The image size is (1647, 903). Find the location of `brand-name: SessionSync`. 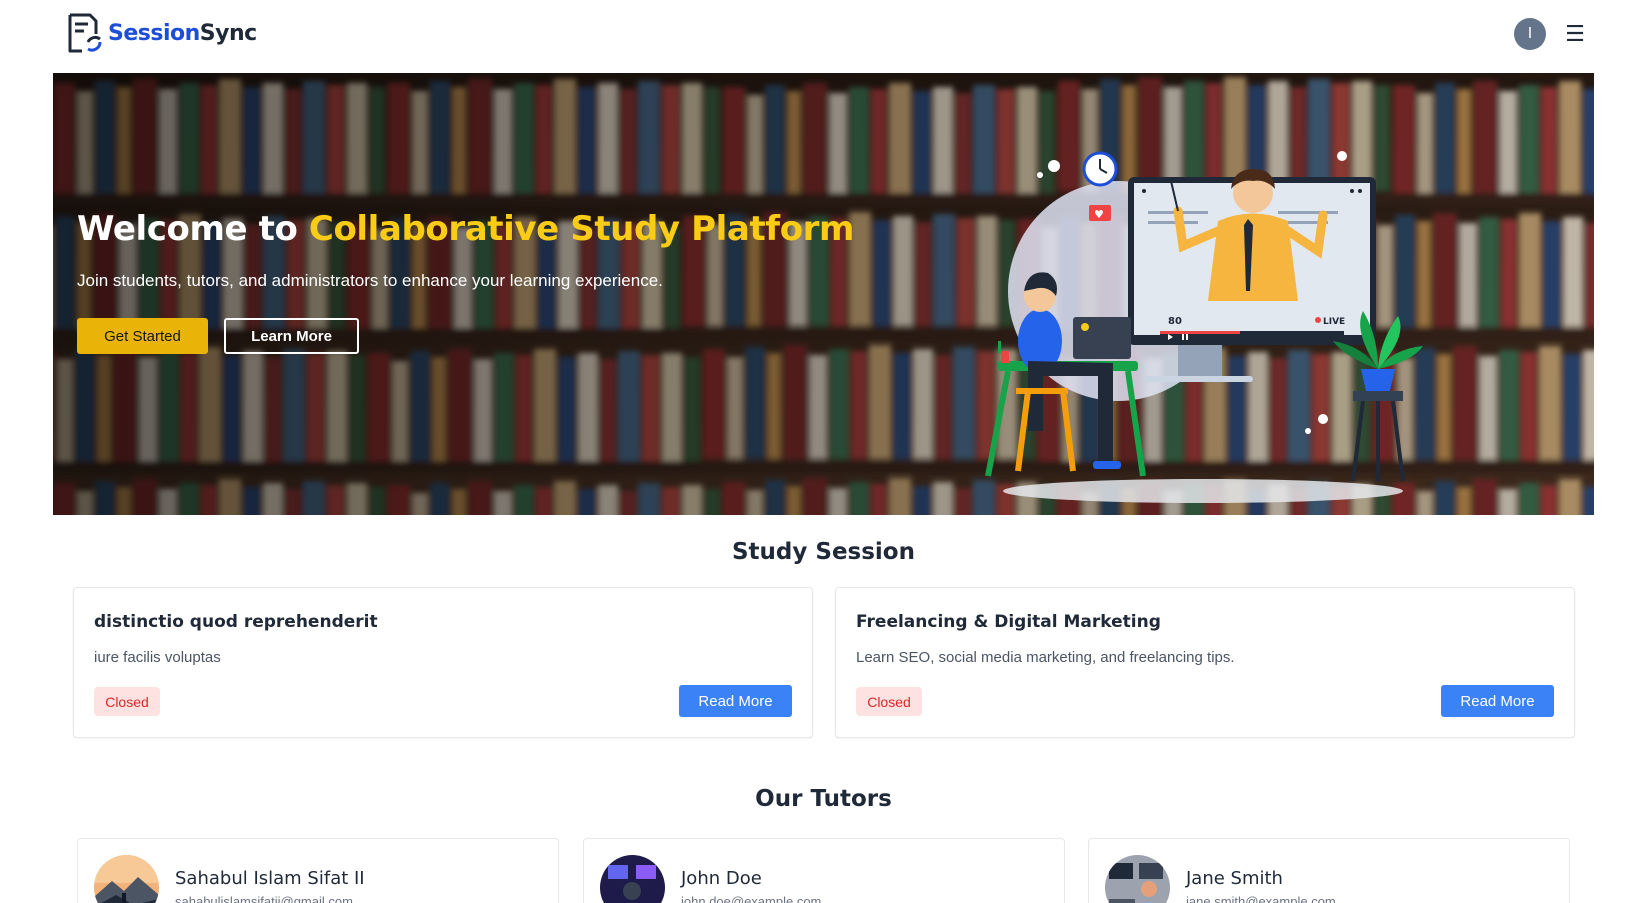

brand-name: SessionSync is located at coordinates (182, 33).